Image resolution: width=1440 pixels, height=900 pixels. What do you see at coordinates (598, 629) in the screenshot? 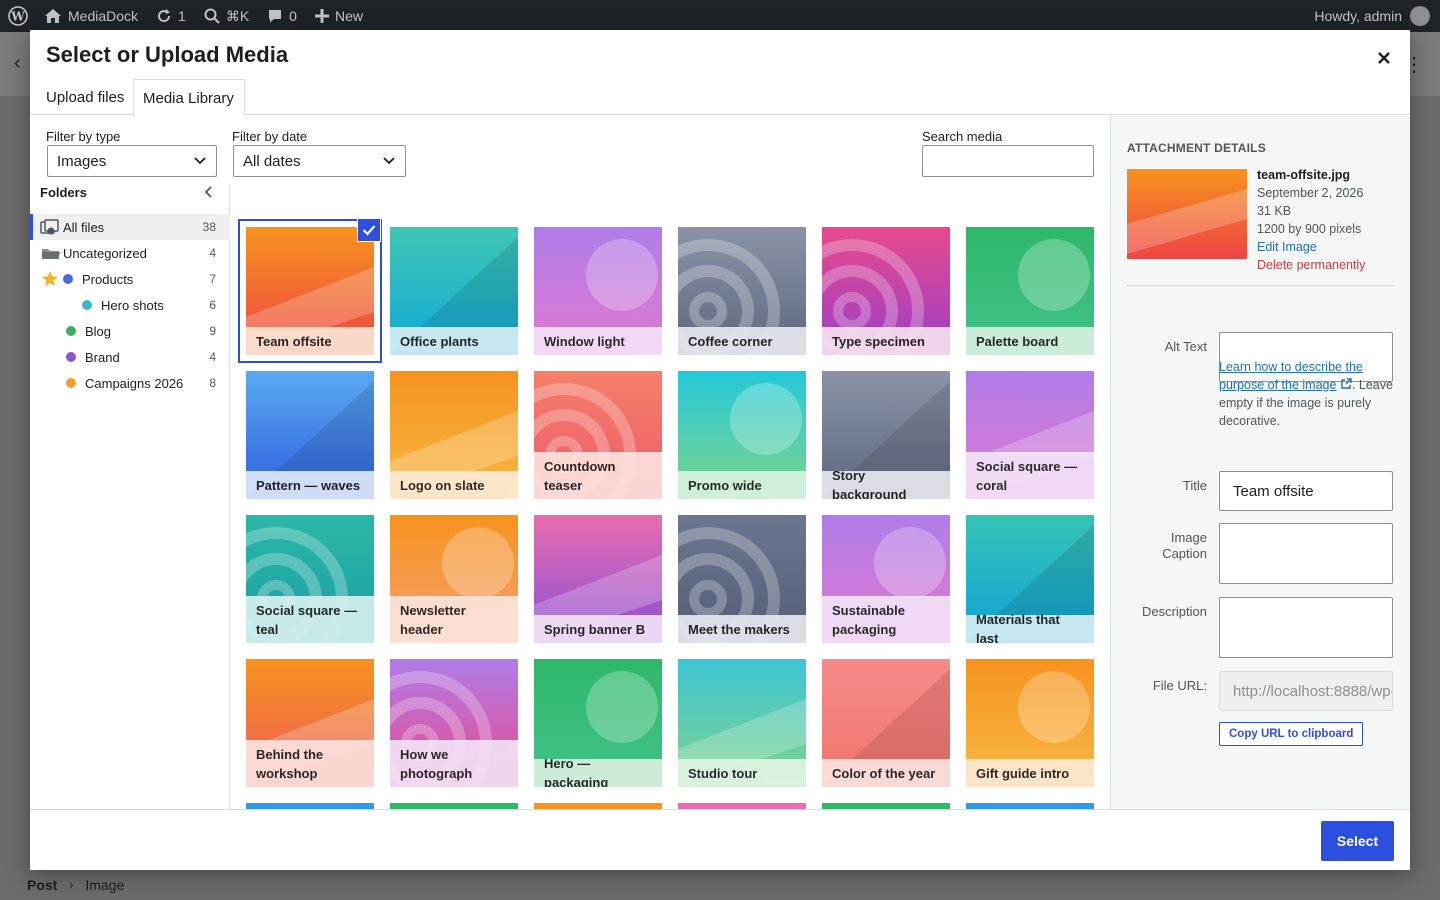
I see `media-item-title: Spring banner B` at bounding box center [598, 629].